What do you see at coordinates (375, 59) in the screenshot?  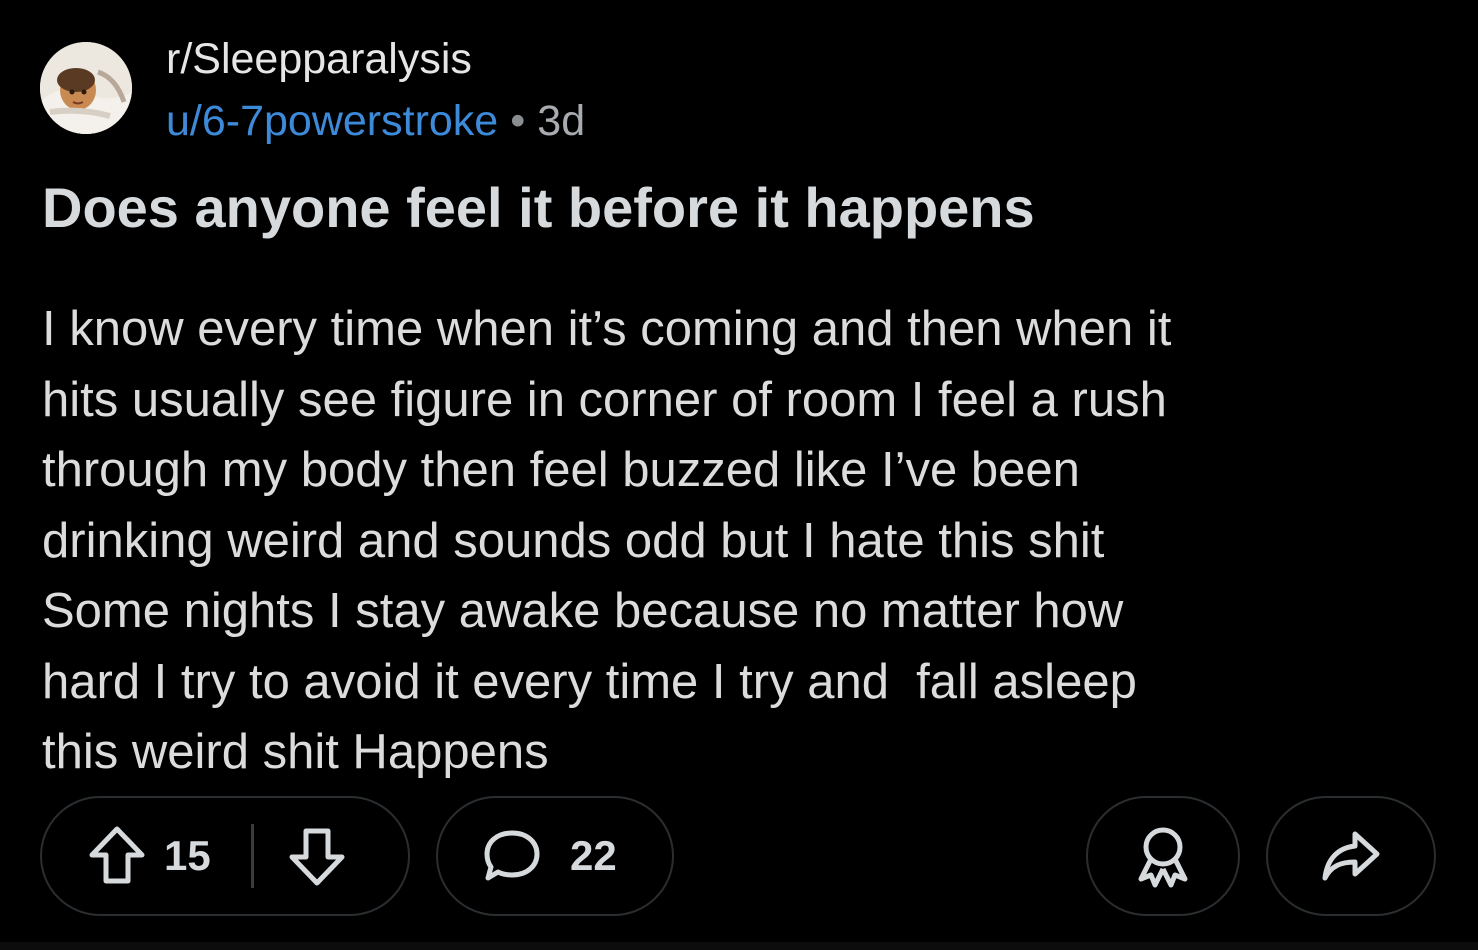 I see `subreddit-name: r/Sleepparalysis` at bounding box center [375, 59].